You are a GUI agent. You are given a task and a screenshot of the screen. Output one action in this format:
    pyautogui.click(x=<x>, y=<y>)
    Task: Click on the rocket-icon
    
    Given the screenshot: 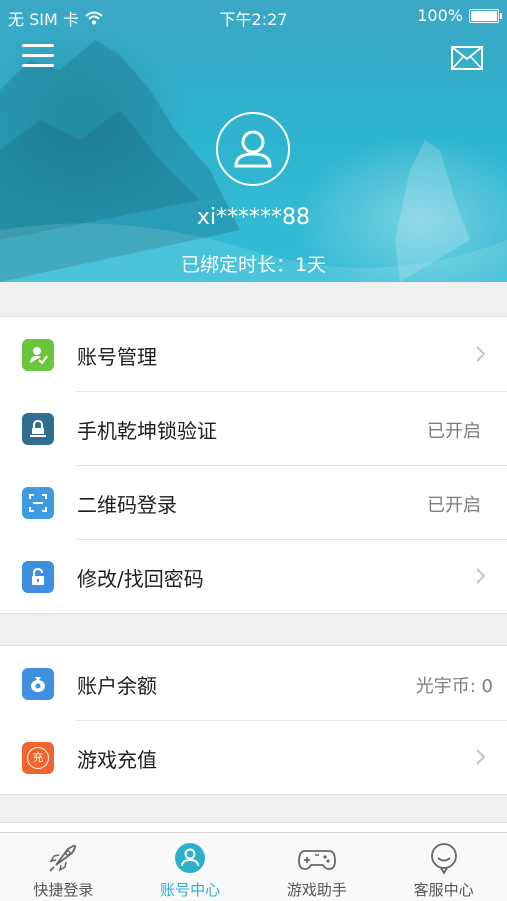 What is the action you would take?
    pyautogui.click(x=63, y=858)
    